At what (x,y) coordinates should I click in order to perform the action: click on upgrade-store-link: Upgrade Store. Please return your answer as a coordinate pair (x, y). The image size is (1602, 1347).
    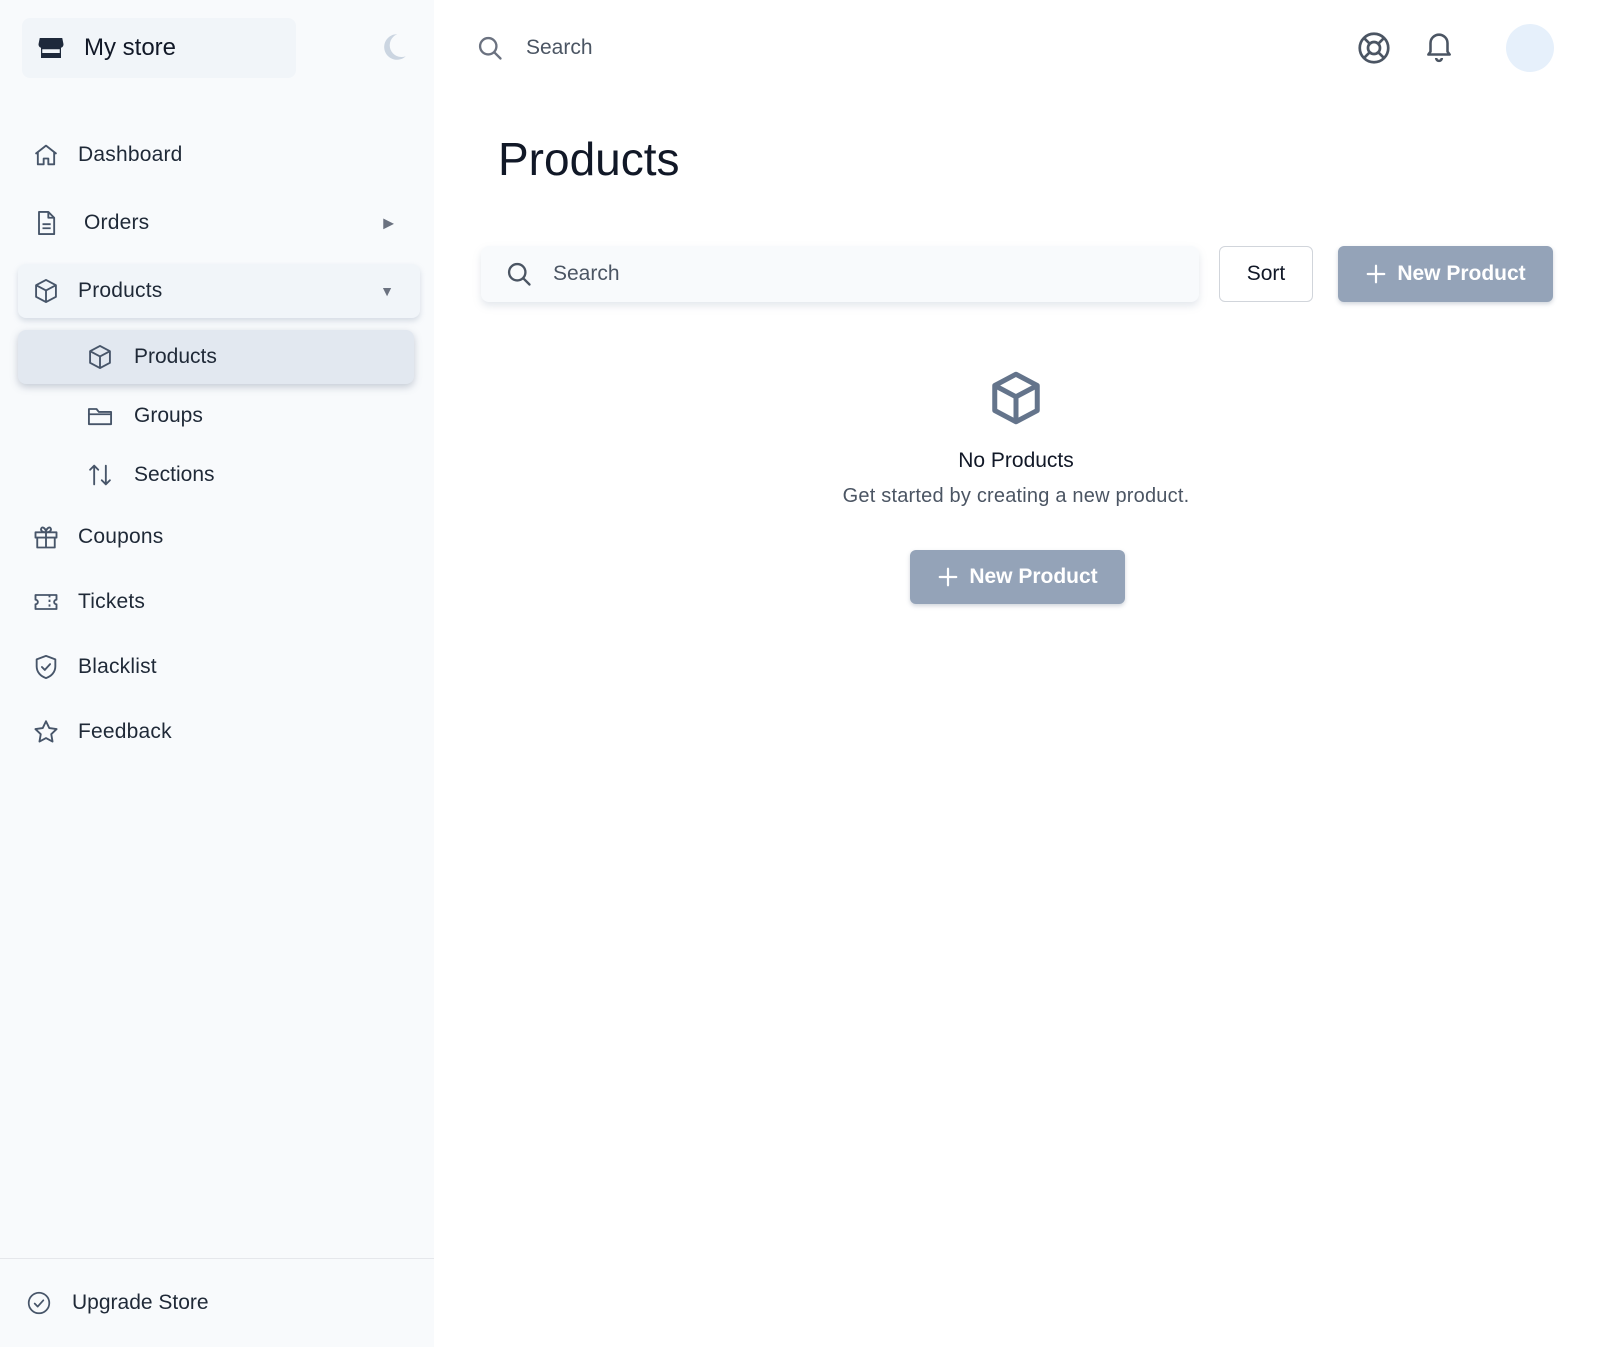
    Looking at the image, I should click on (217, 1302).